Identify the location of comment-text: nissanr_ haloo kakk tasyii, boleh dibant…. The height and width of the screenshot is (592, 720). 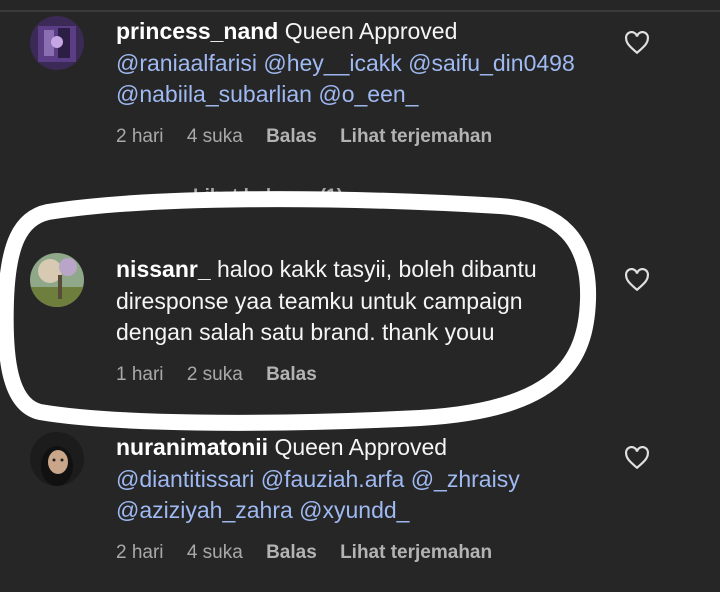
(356, 301).